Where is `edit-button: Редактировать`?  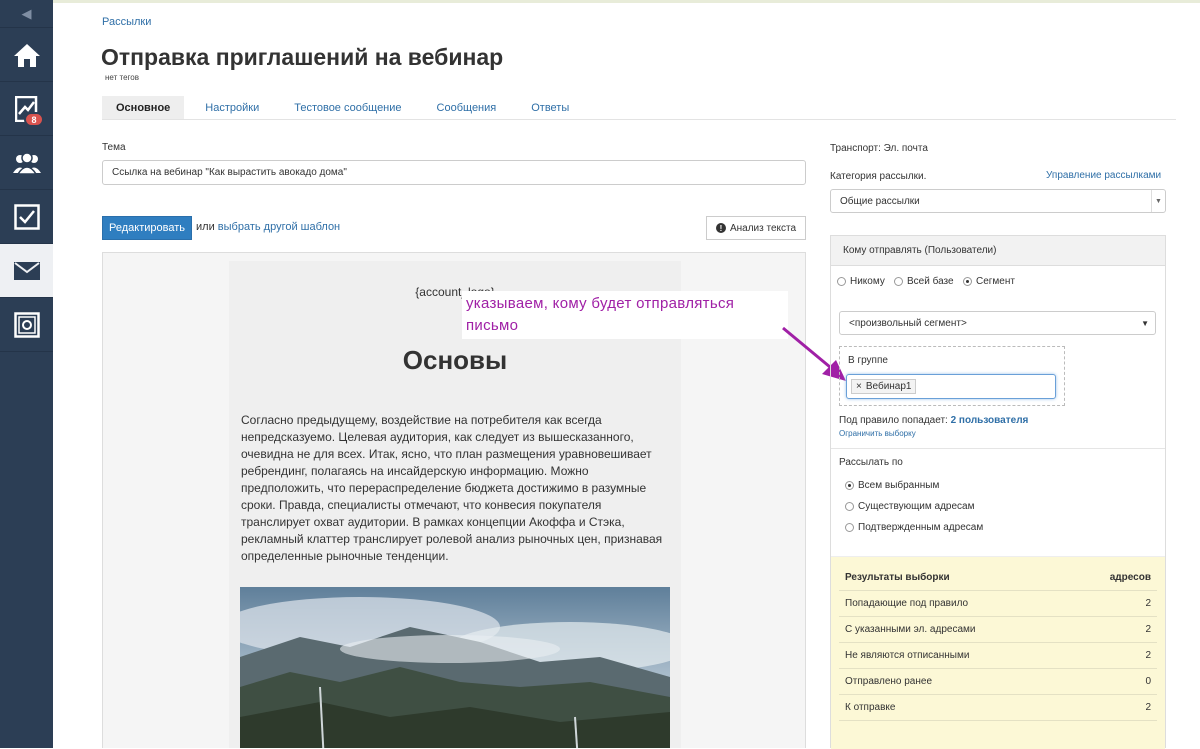
edit-button: Редактировать is located at coordinates (147, 228).